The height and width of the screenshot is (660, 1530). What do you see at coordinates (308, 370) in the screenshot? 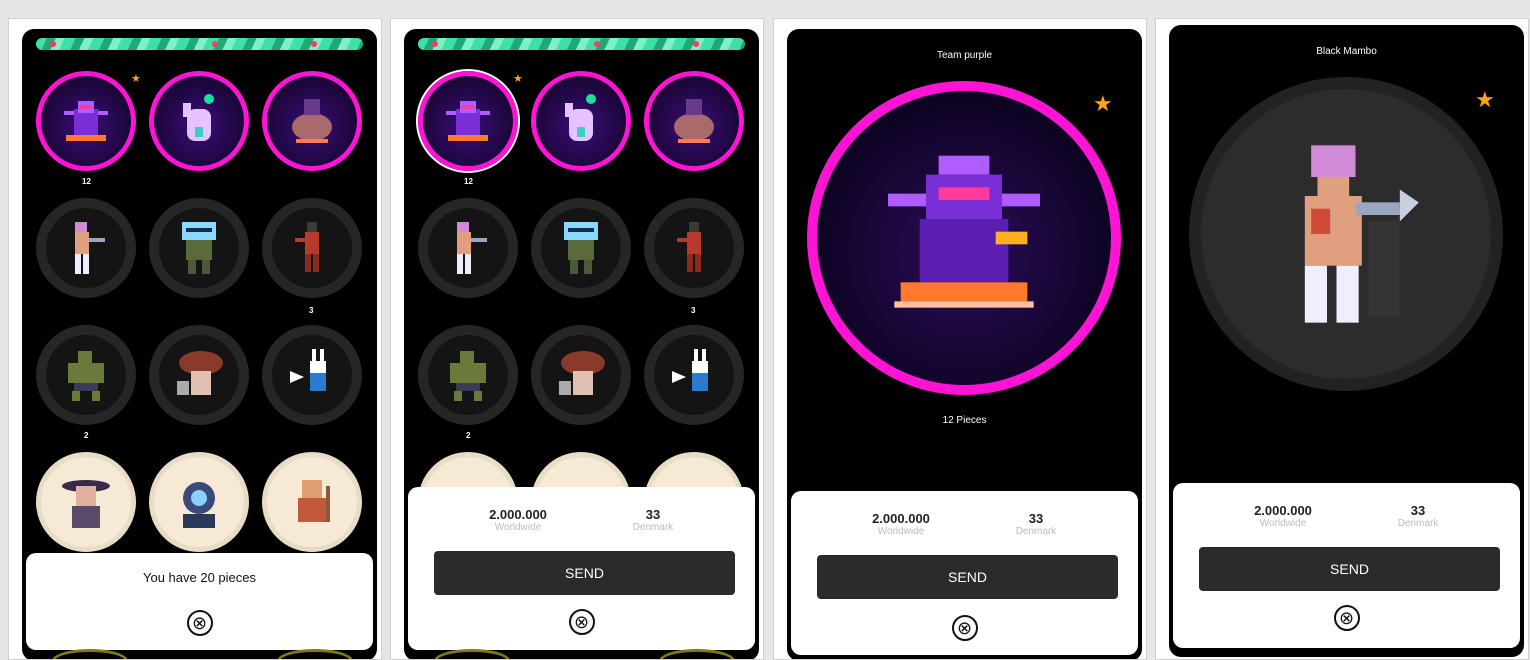
I see `rabbit-icon` at bounding box center [308, 370].